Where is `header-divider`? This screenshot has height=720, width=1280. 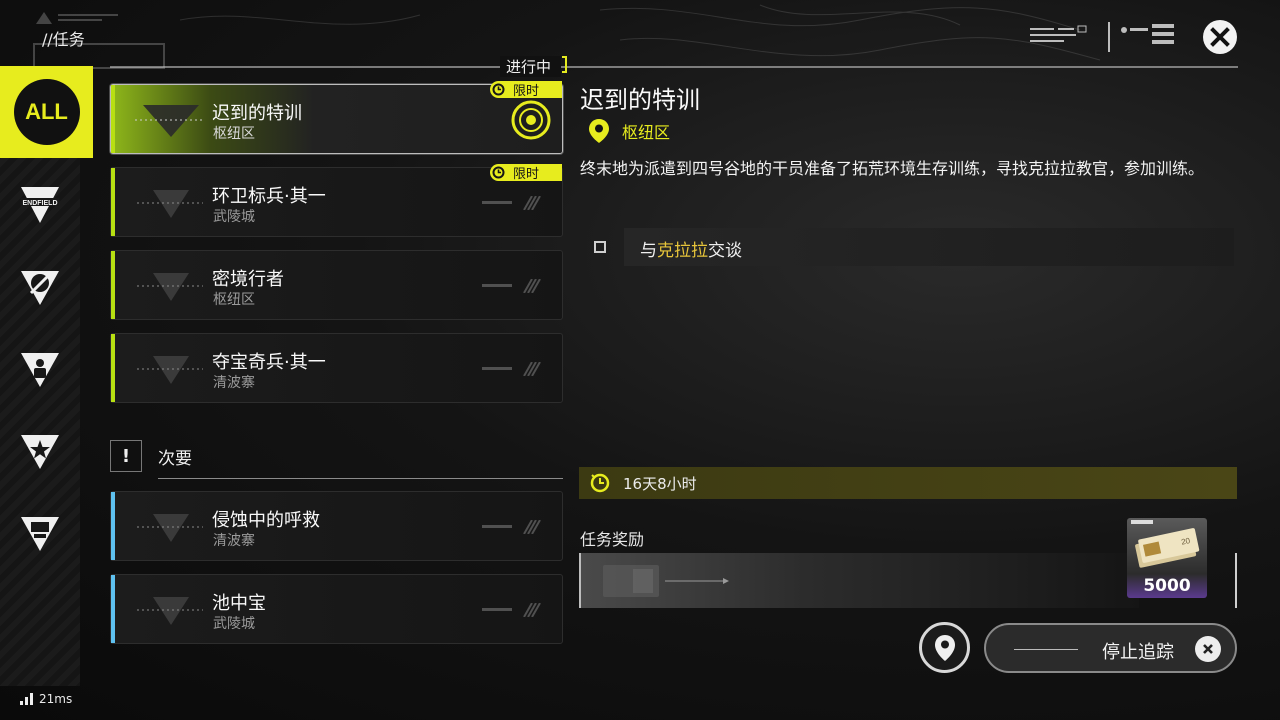
header-divider is located at coordinates (674, 67).